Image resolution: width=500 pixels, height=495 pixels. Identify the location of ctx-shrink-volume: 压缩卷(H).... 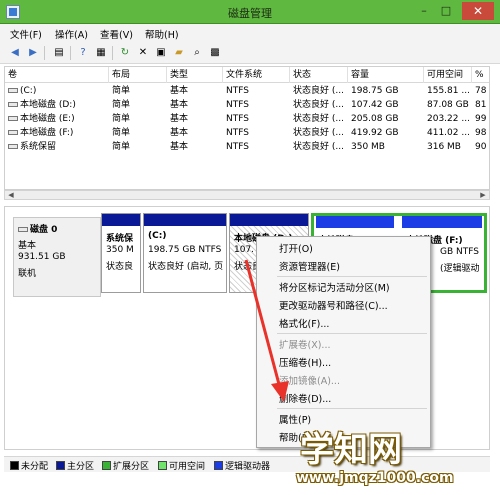
(305, 362).